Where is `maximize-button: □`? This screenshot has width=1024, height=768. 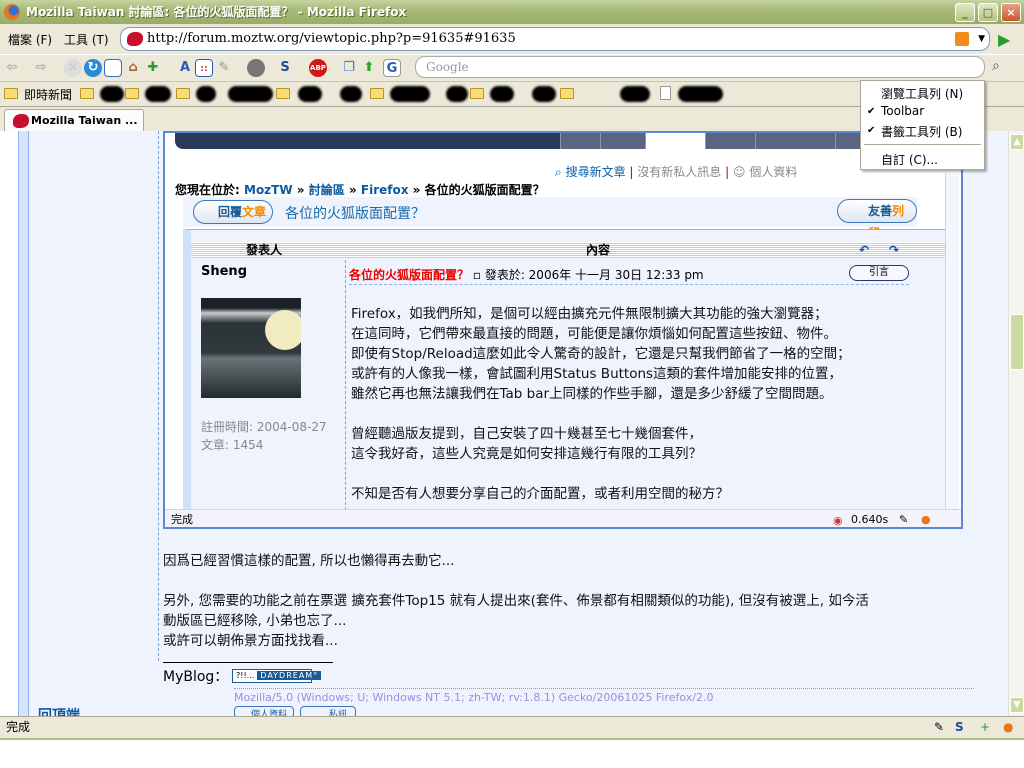 maximize-button: □ is located at coordinates (988, 12).